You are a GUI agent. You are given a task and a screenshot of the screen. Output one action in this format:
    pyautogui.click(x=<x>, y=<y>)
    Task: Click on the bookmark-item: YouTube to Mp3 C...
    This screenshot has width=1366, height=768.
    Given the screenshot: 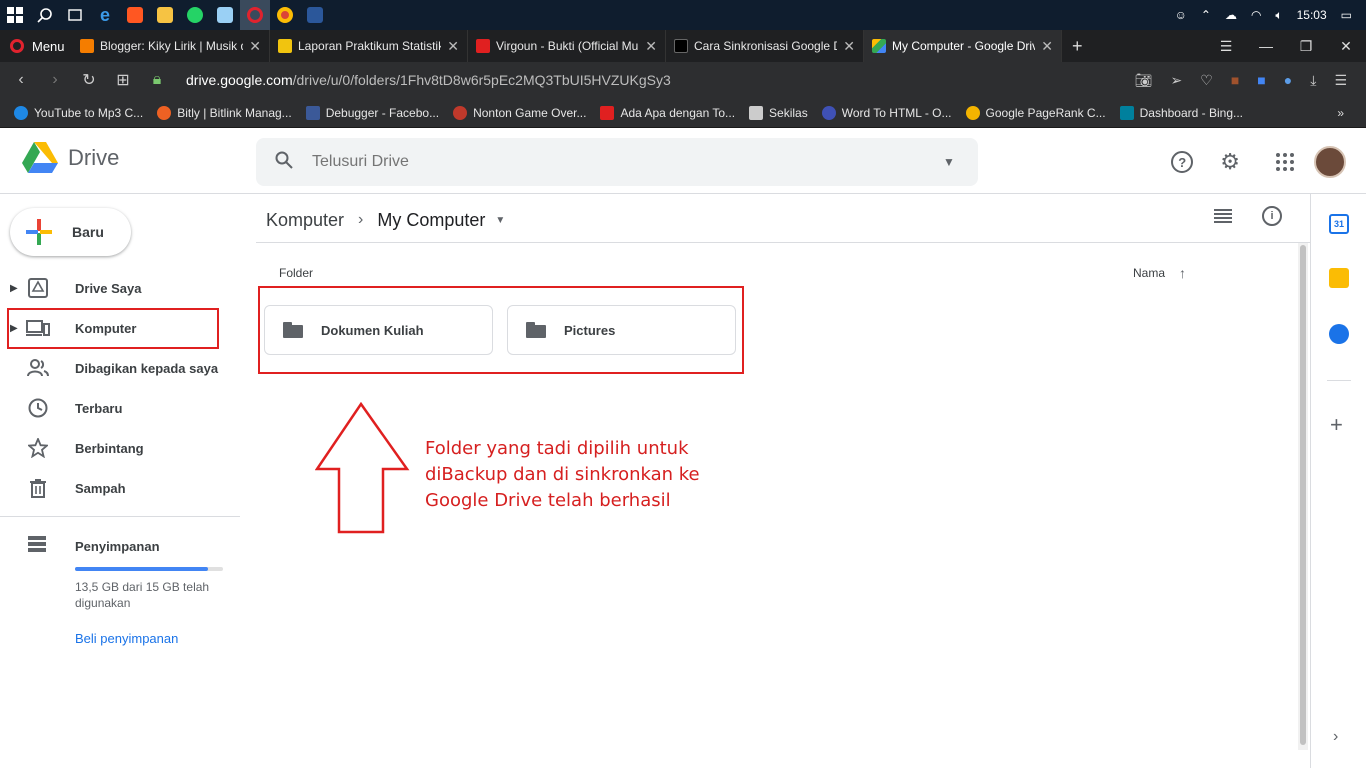 What is the action you would take?
    pyautogui.click(x=78, y=112)
    